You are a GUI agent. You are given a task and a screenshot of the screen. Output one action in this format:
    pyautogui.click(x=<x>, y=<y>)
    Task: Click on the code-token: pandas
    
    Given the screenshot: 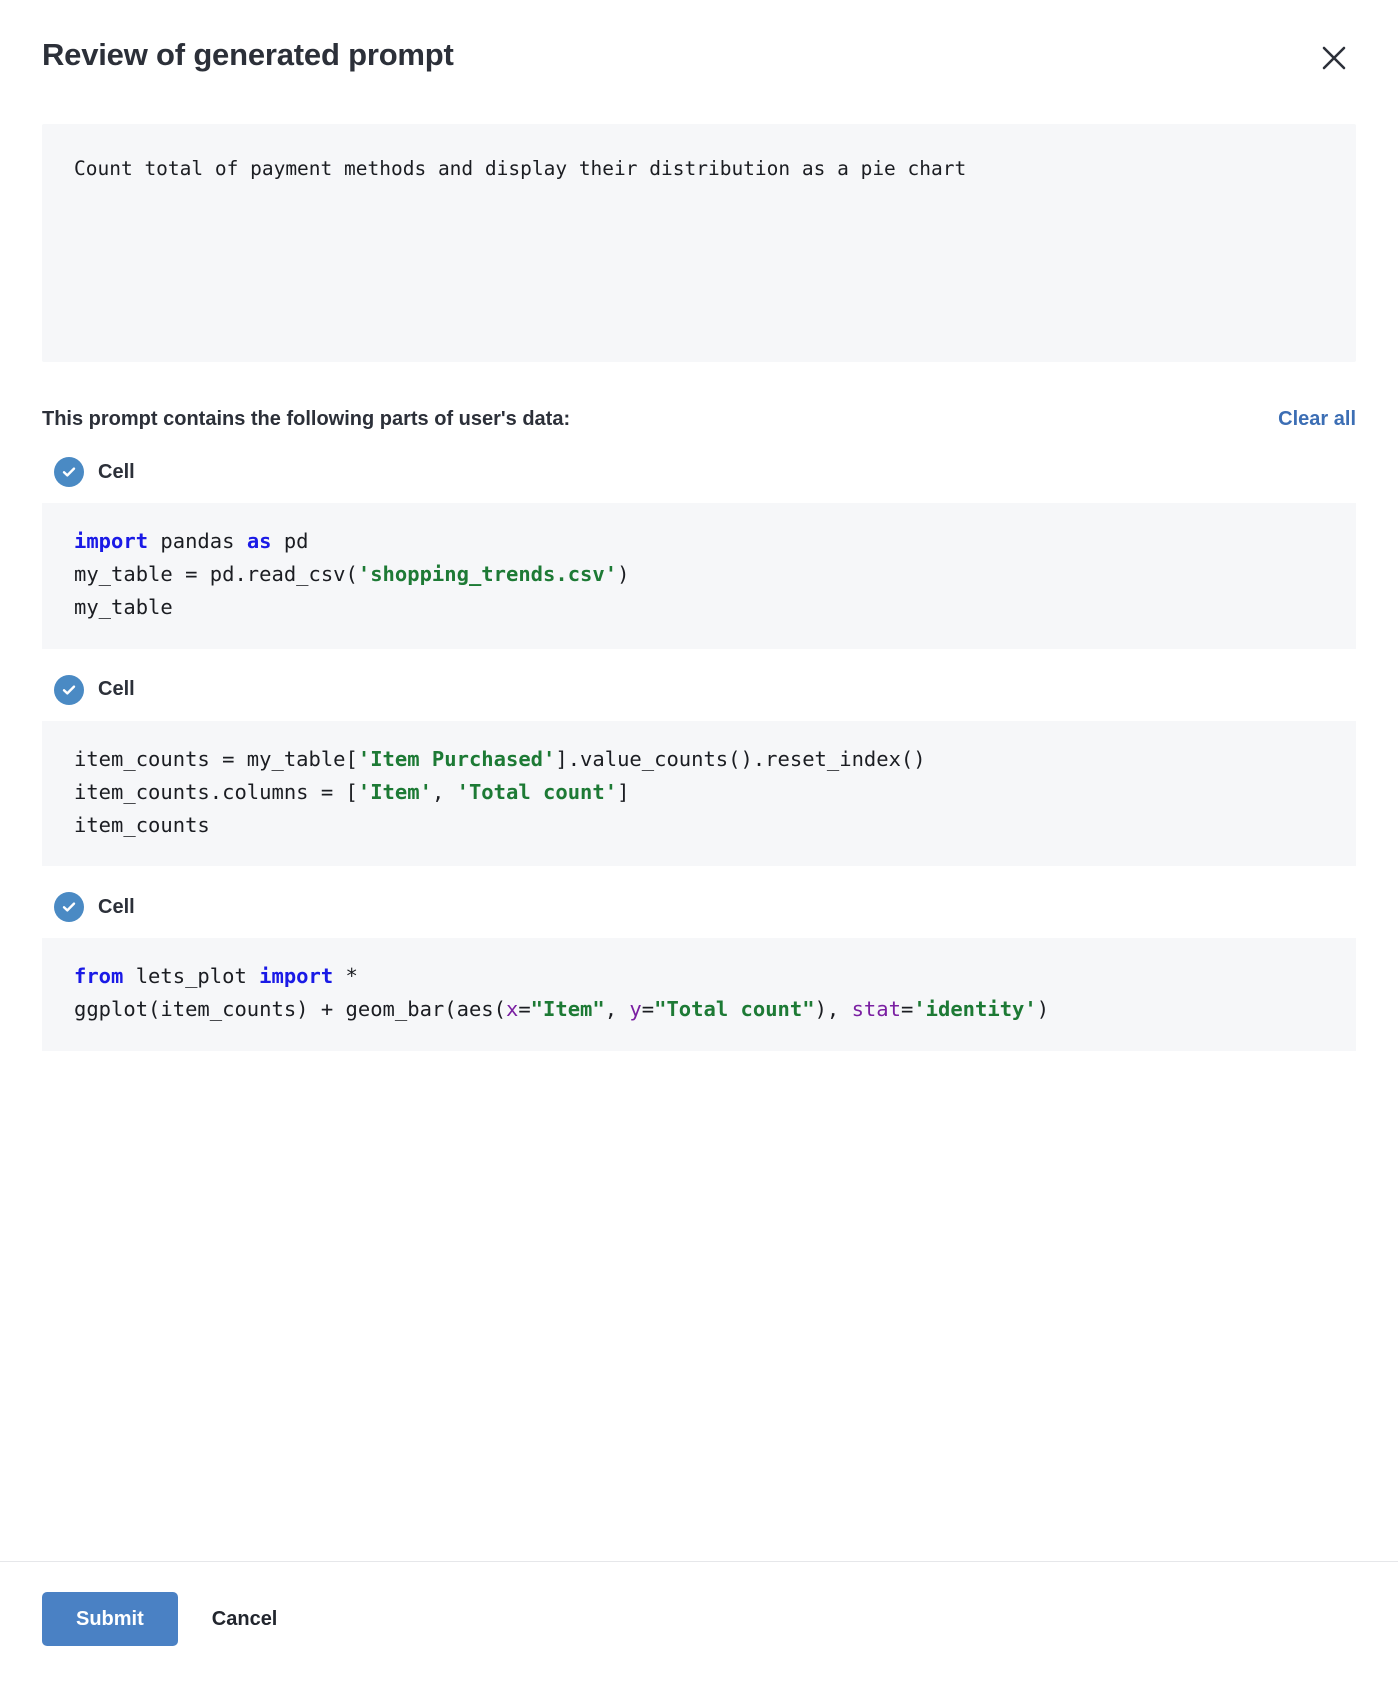 What is the action you would take?
    pyautogui.click(x=197, y=541)
    